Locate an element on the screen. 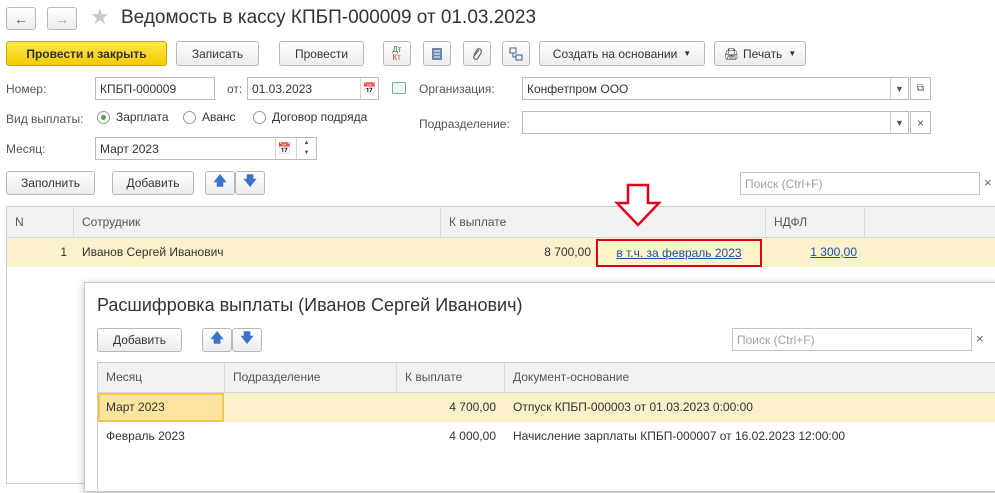 The image size is (995, 493). popup-search-input: Поиск (Ctrl+F) is located at coordinates (852, 339).